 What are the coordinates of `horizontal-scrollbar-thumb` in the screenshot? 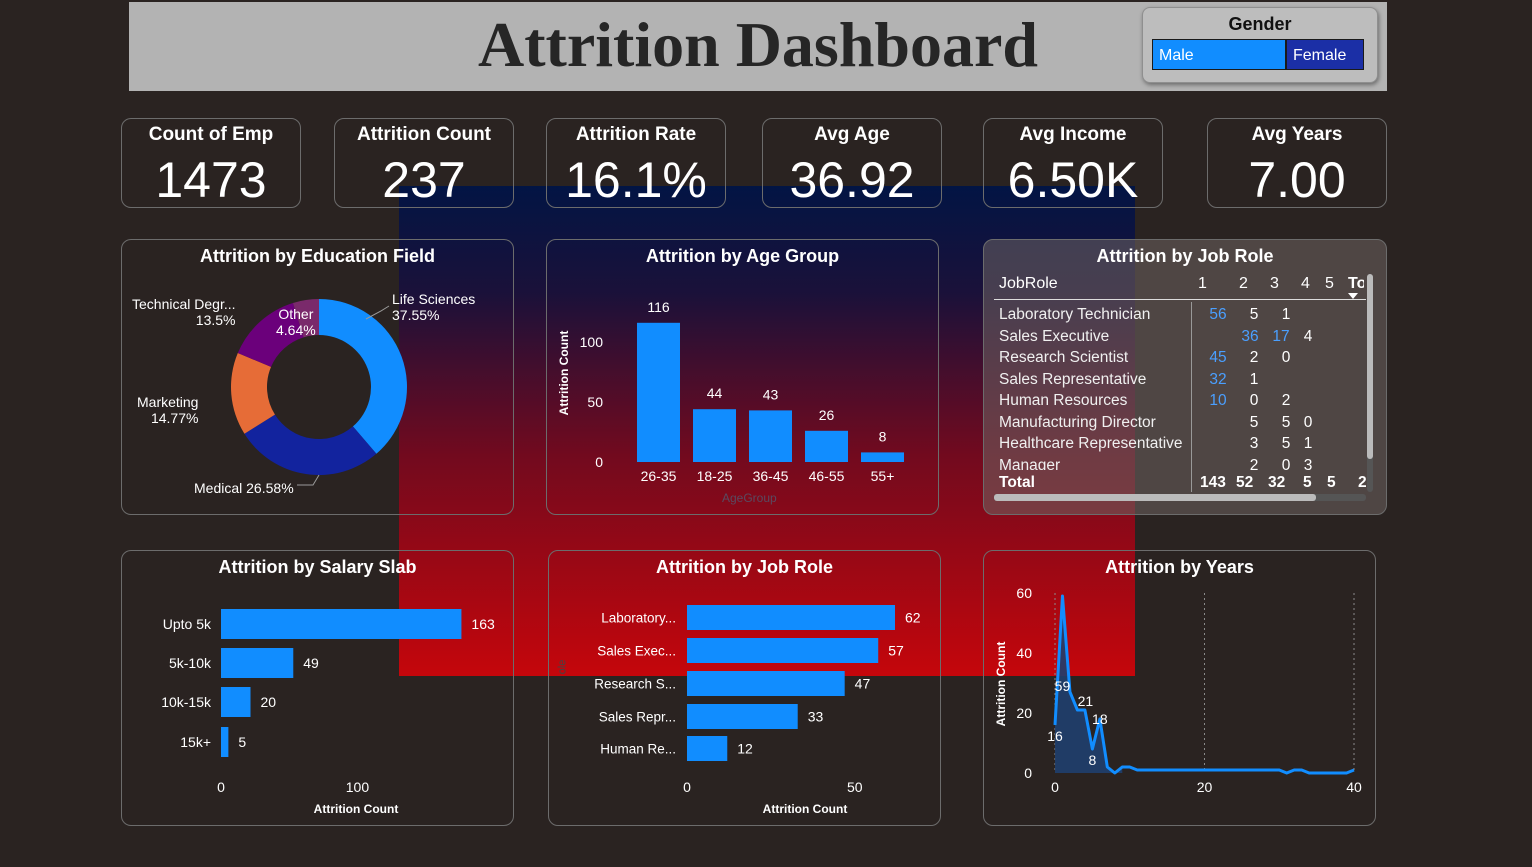 It's located at (1155, 497).